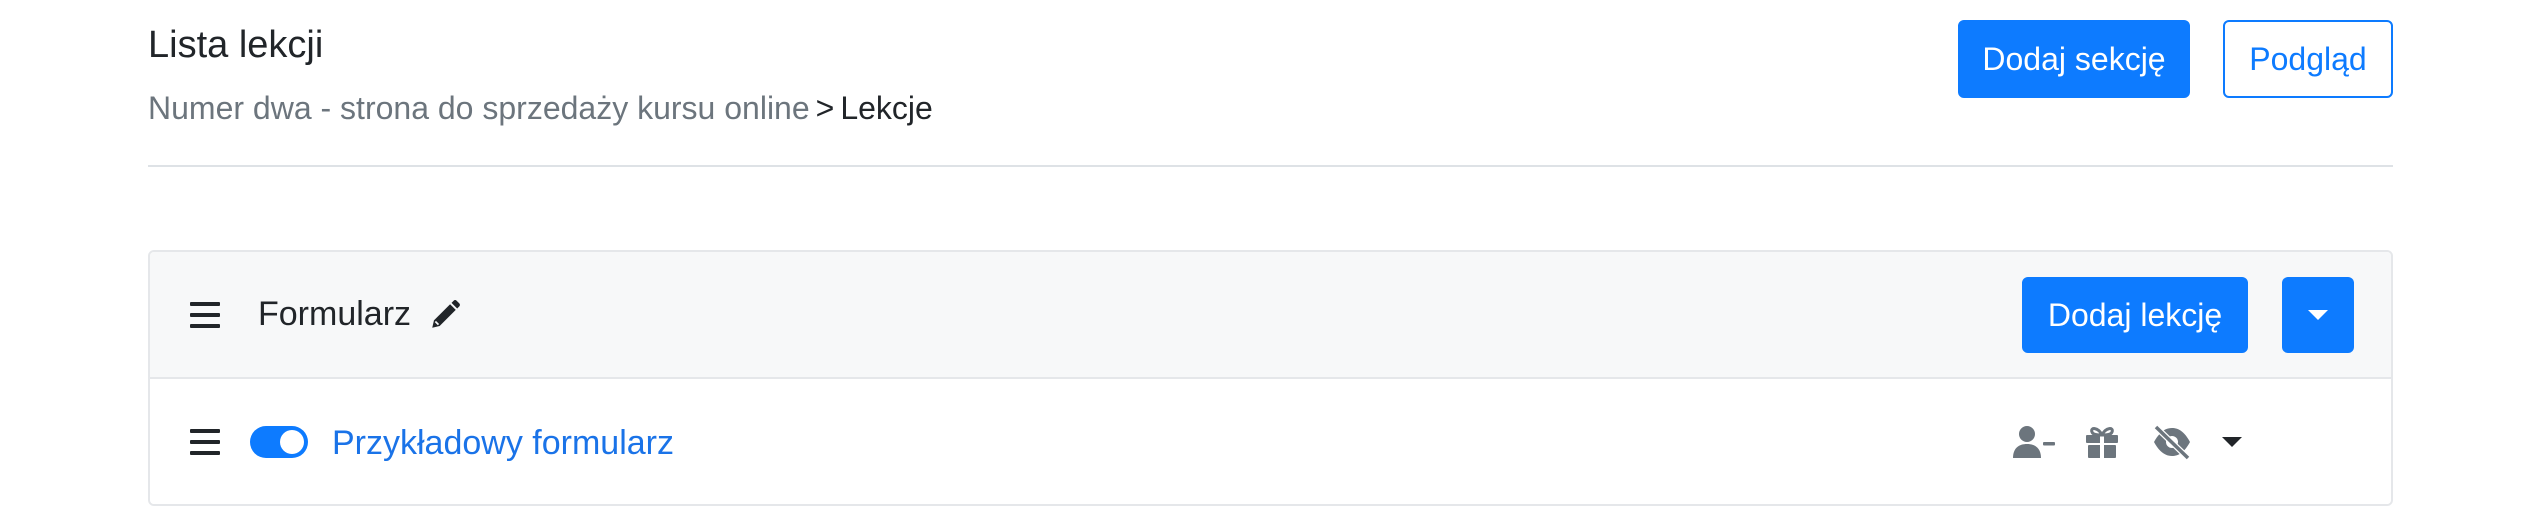  I want to click on header-divider, so click(1270, 166).